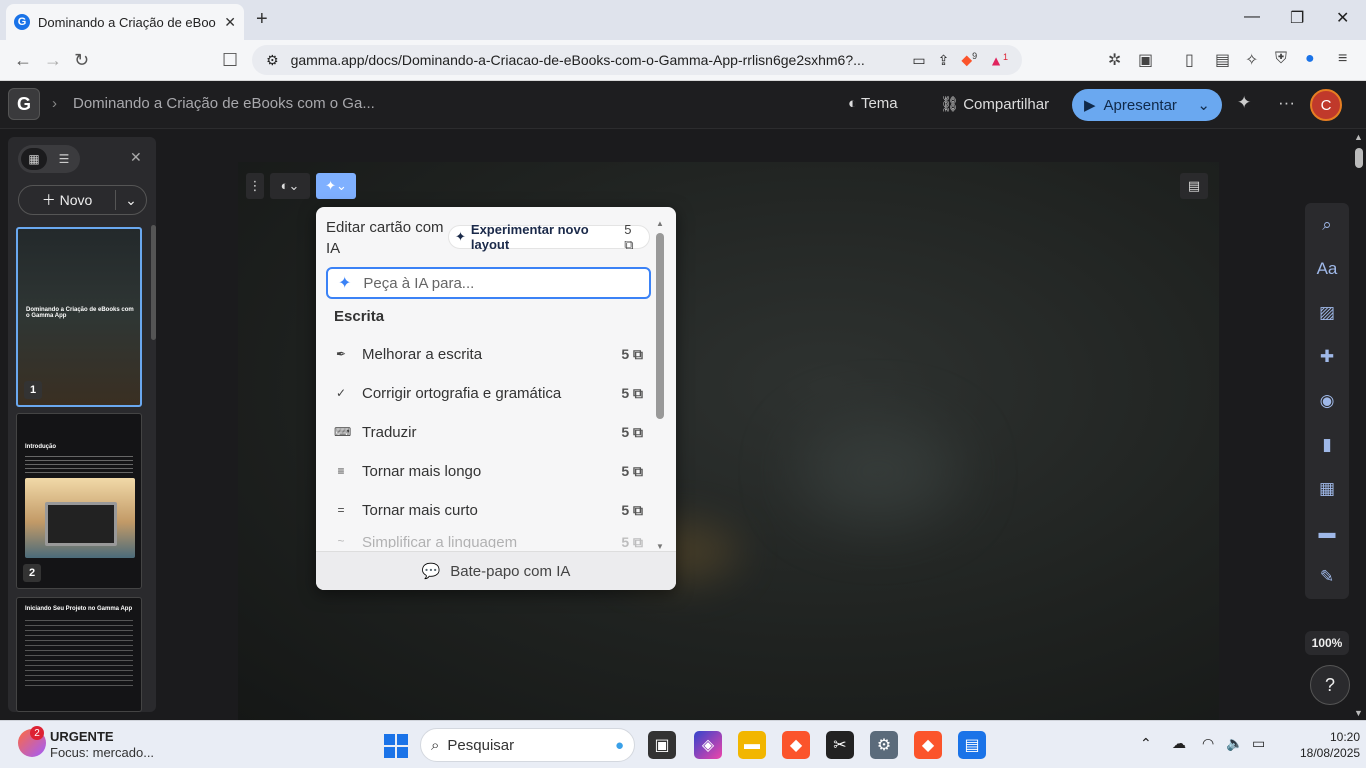 This screenshot has width=1366, height=768. I want to click on reader-icon: ▣, so click(1145, 60).